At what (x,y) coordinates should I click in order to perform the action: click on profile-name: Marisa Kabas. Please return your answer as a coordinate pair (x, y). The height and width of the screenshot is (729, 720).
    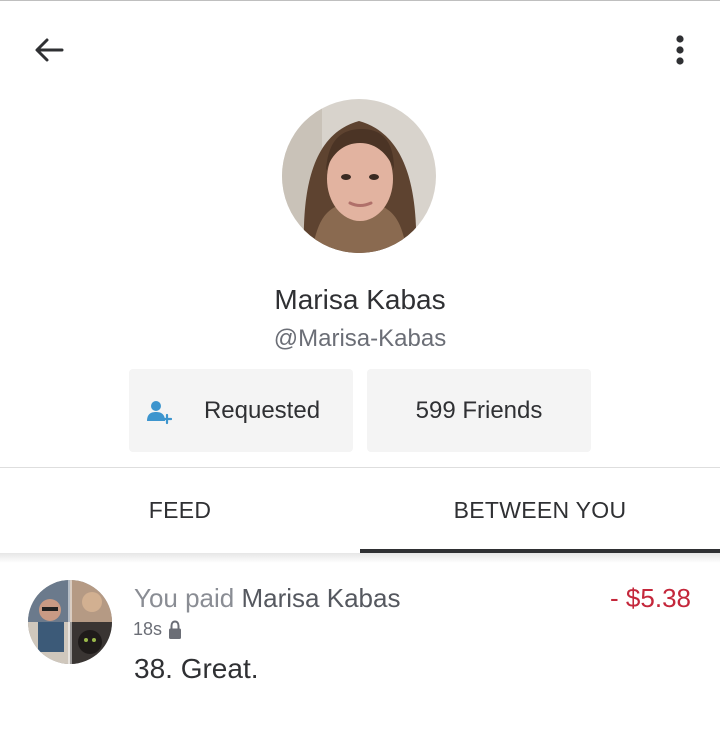
    Looking at the image, I should click on (360, 299).